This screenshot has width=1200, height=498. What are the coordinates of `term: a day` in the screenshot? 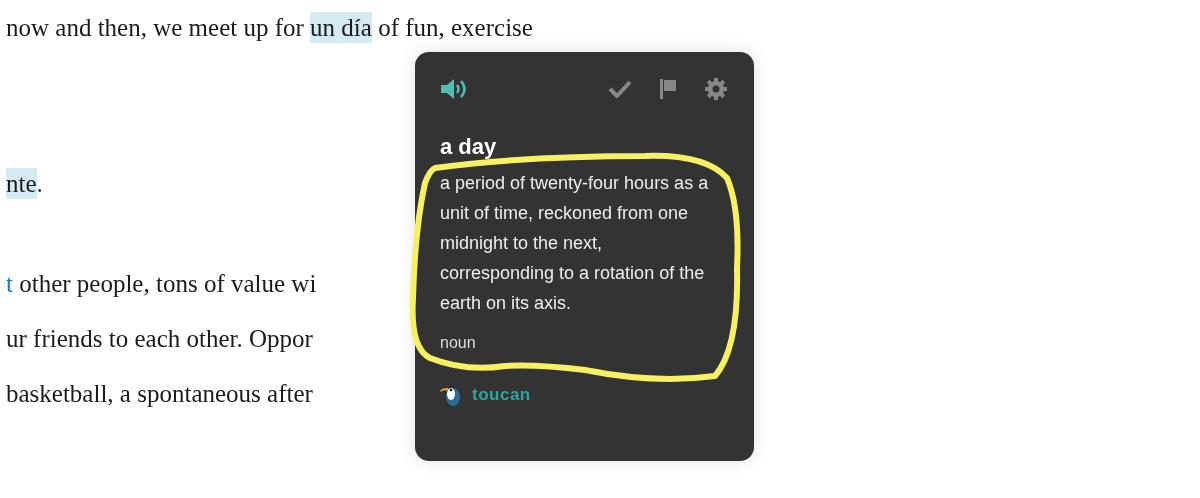 It's located at (469, 147).